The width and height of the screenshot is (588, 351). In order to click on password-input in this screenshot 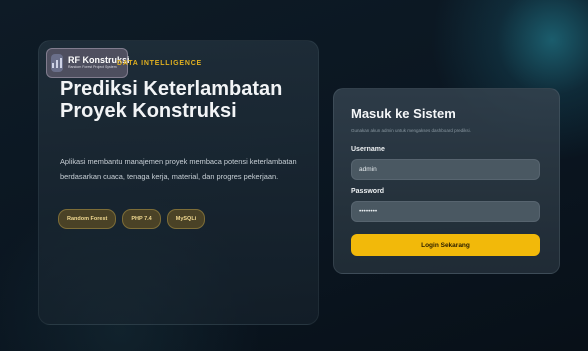, I will do `click(445, 211)`.